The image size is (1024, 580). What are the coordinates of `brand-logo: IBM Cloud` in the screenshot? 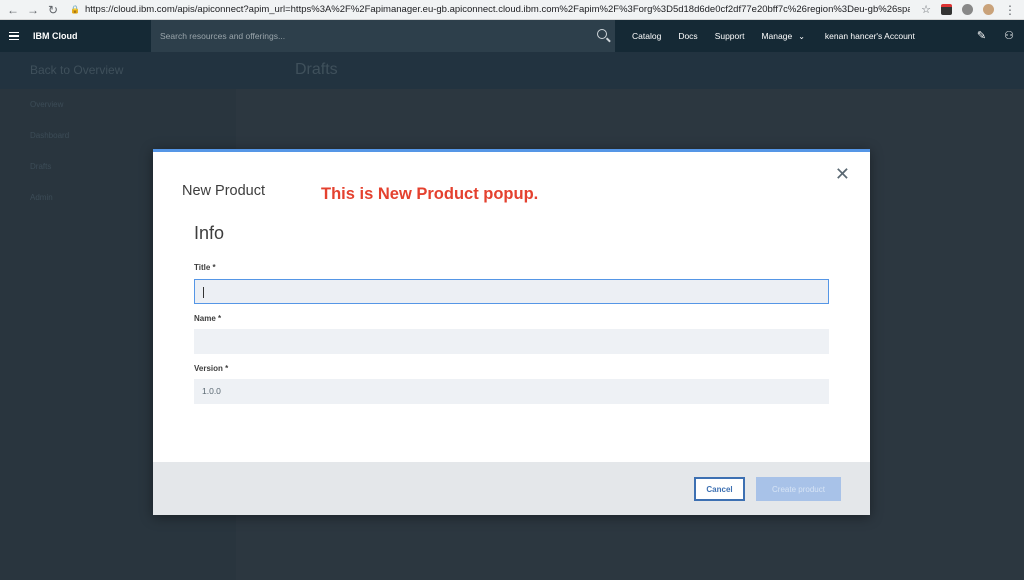 It's located at (92, 36).